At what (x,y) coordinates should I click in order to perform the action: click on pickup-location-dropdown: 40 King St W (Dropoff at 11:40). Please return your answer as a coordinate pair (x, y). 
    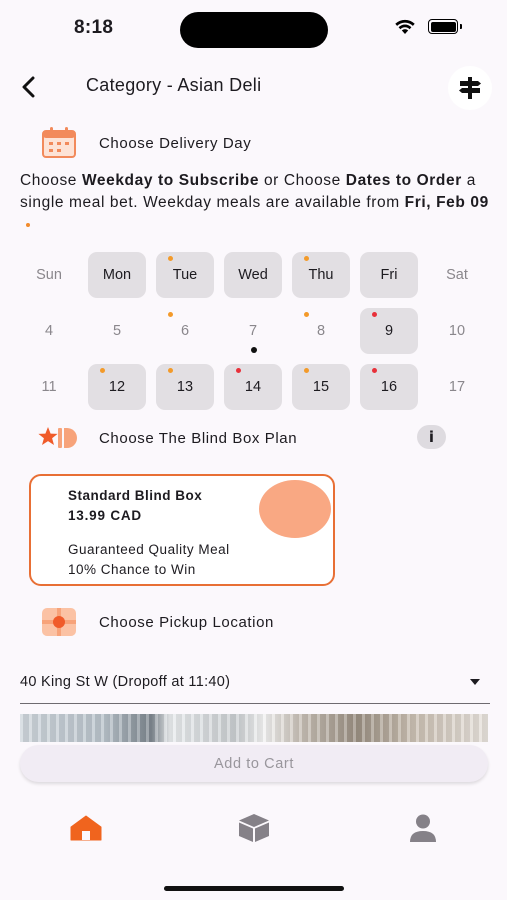
    Looking at the image, I should click on (255, 685).